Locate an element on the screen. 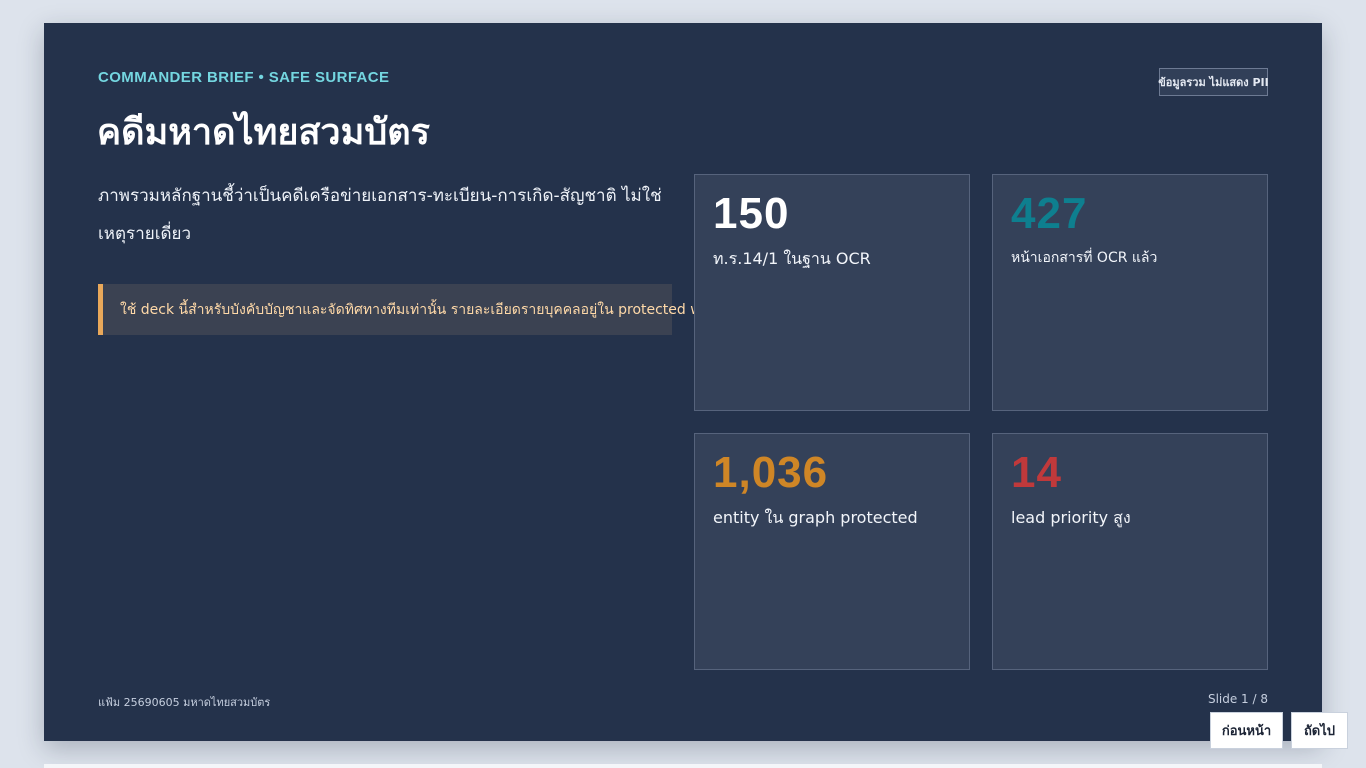 This screenshot has height=768, width=1366. slide-eyebrow: COMMANDER BRIEF • SAFE SURFACE is located at coordinates (244, 77).